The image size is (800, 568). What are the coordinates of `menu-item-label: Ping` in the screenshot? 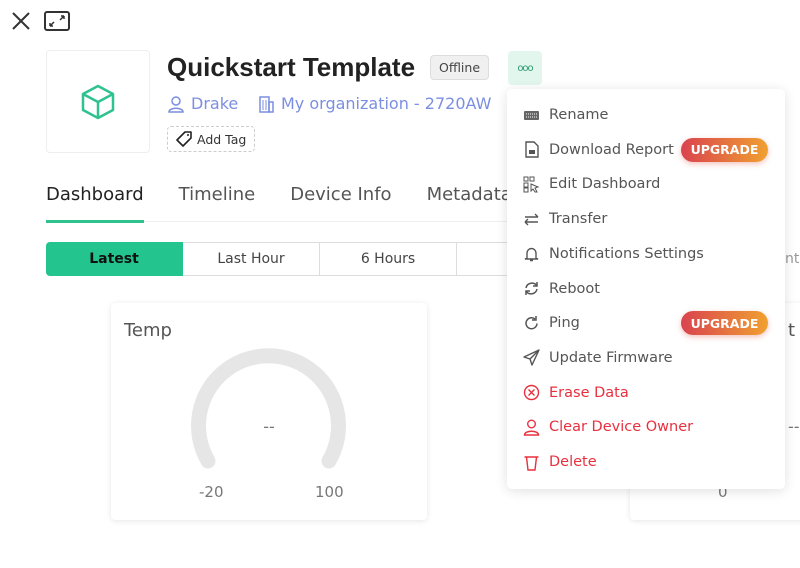 It's located at (564, 323).